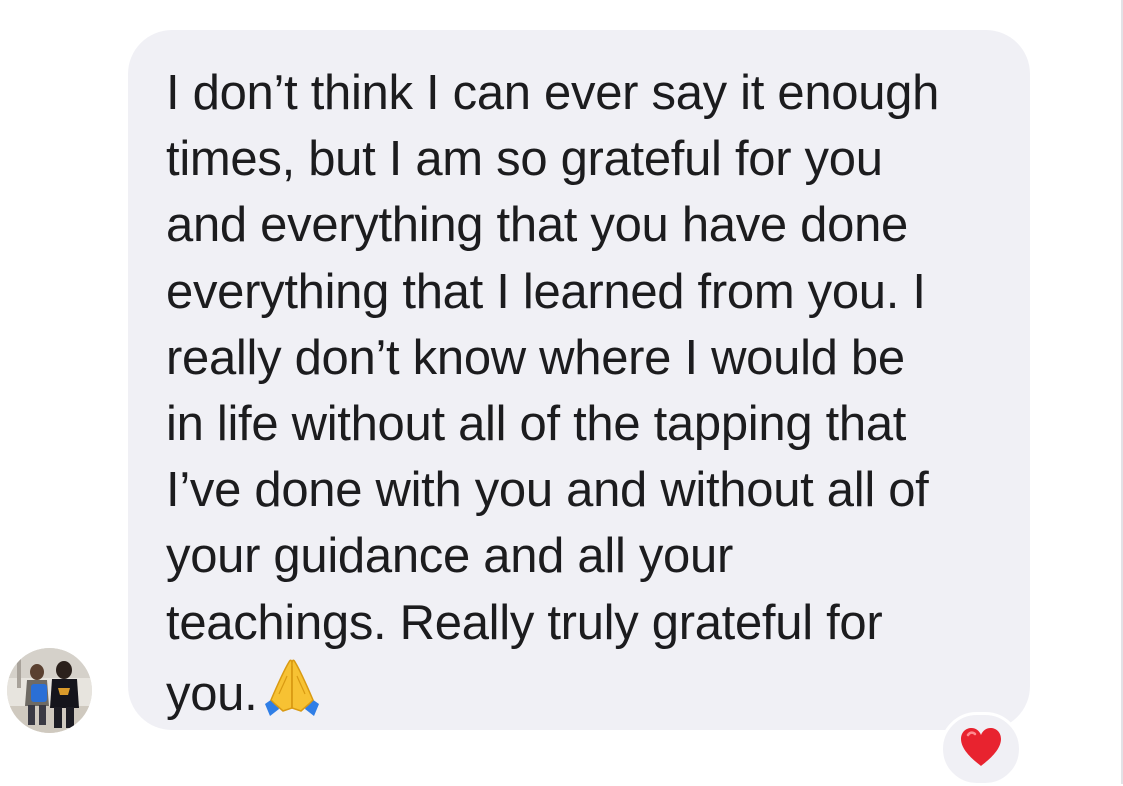 This screenshot has height=786, width=1123. What do you see at coordinates (292, 696) in the screenshot?
I see `folded-hands-icon` at bounding box center [292, 696].